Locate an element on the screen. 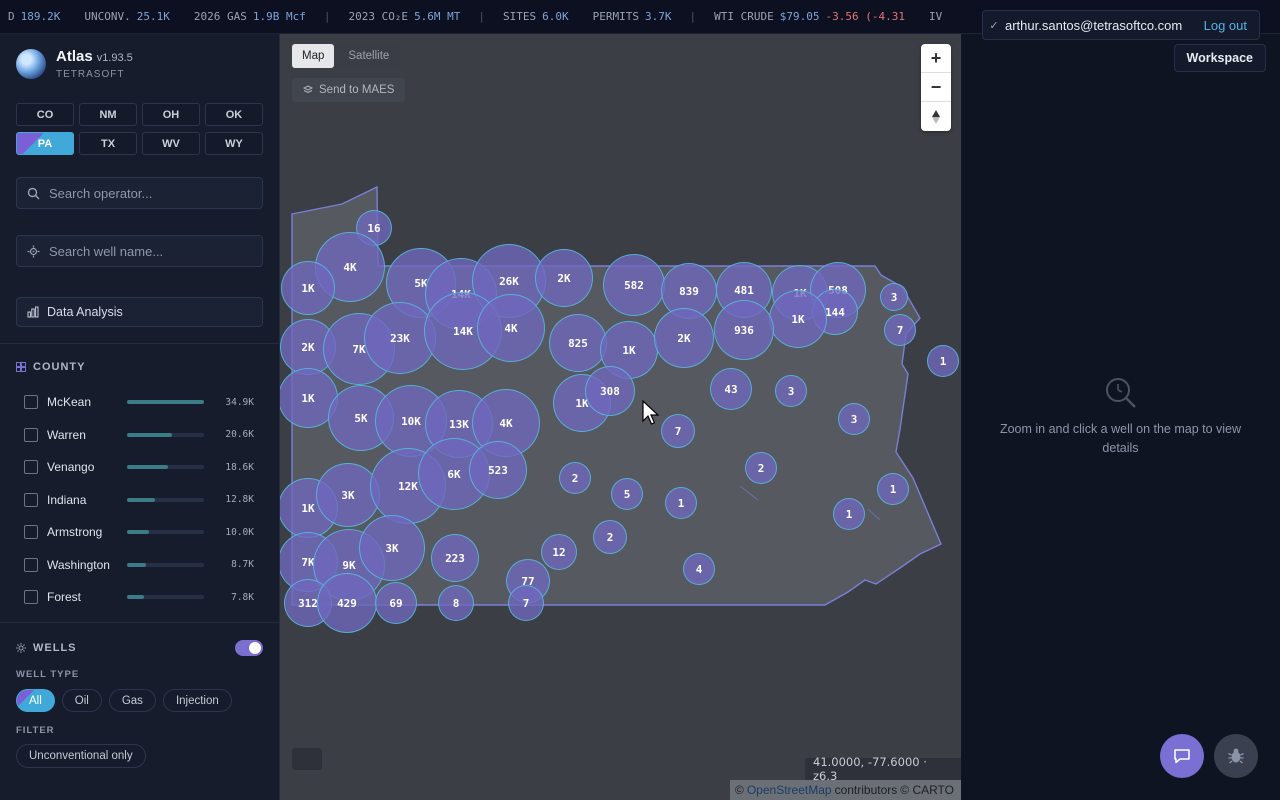  map-corner-button is located at coordinates (307, 759).